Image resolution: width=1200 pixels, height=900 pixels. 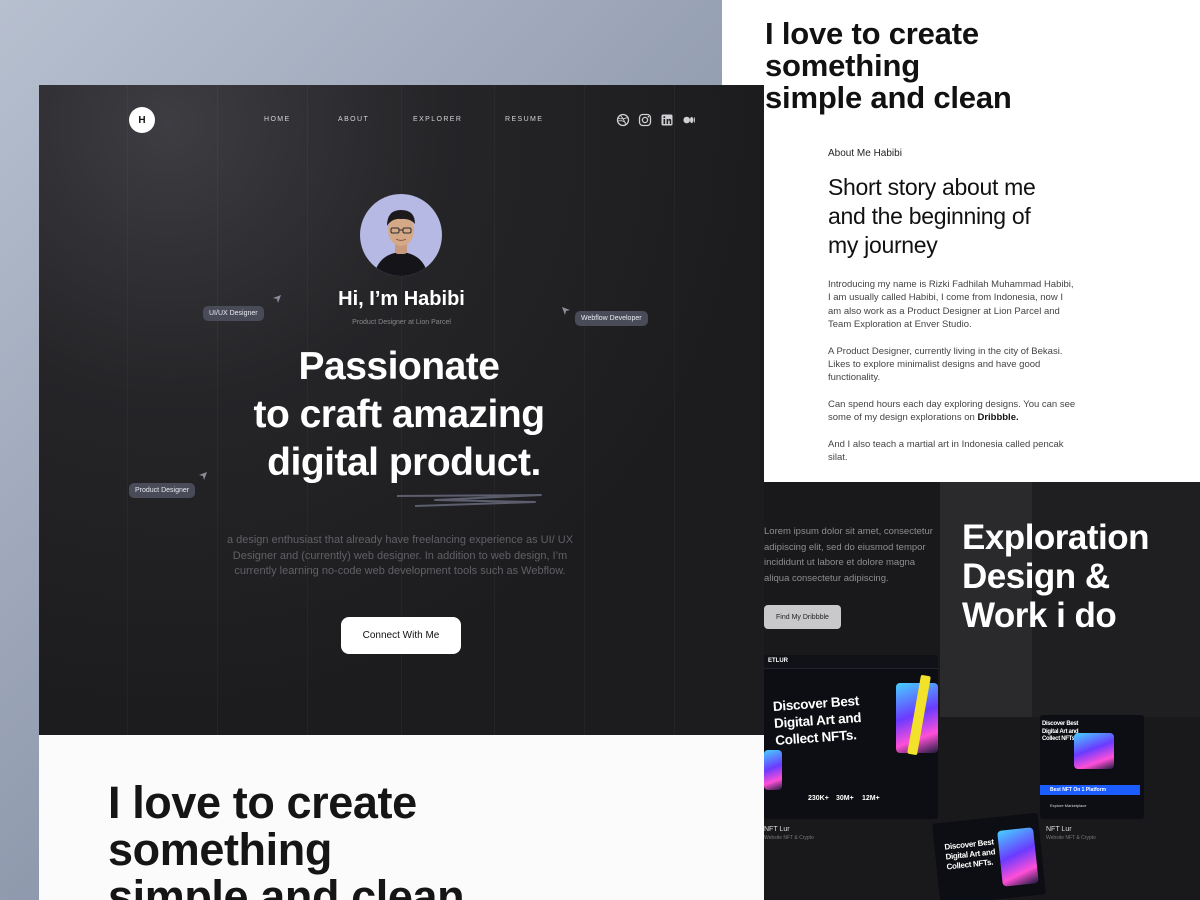 I want to click on nav-resume: RESUME, so click(x=524, y=119).